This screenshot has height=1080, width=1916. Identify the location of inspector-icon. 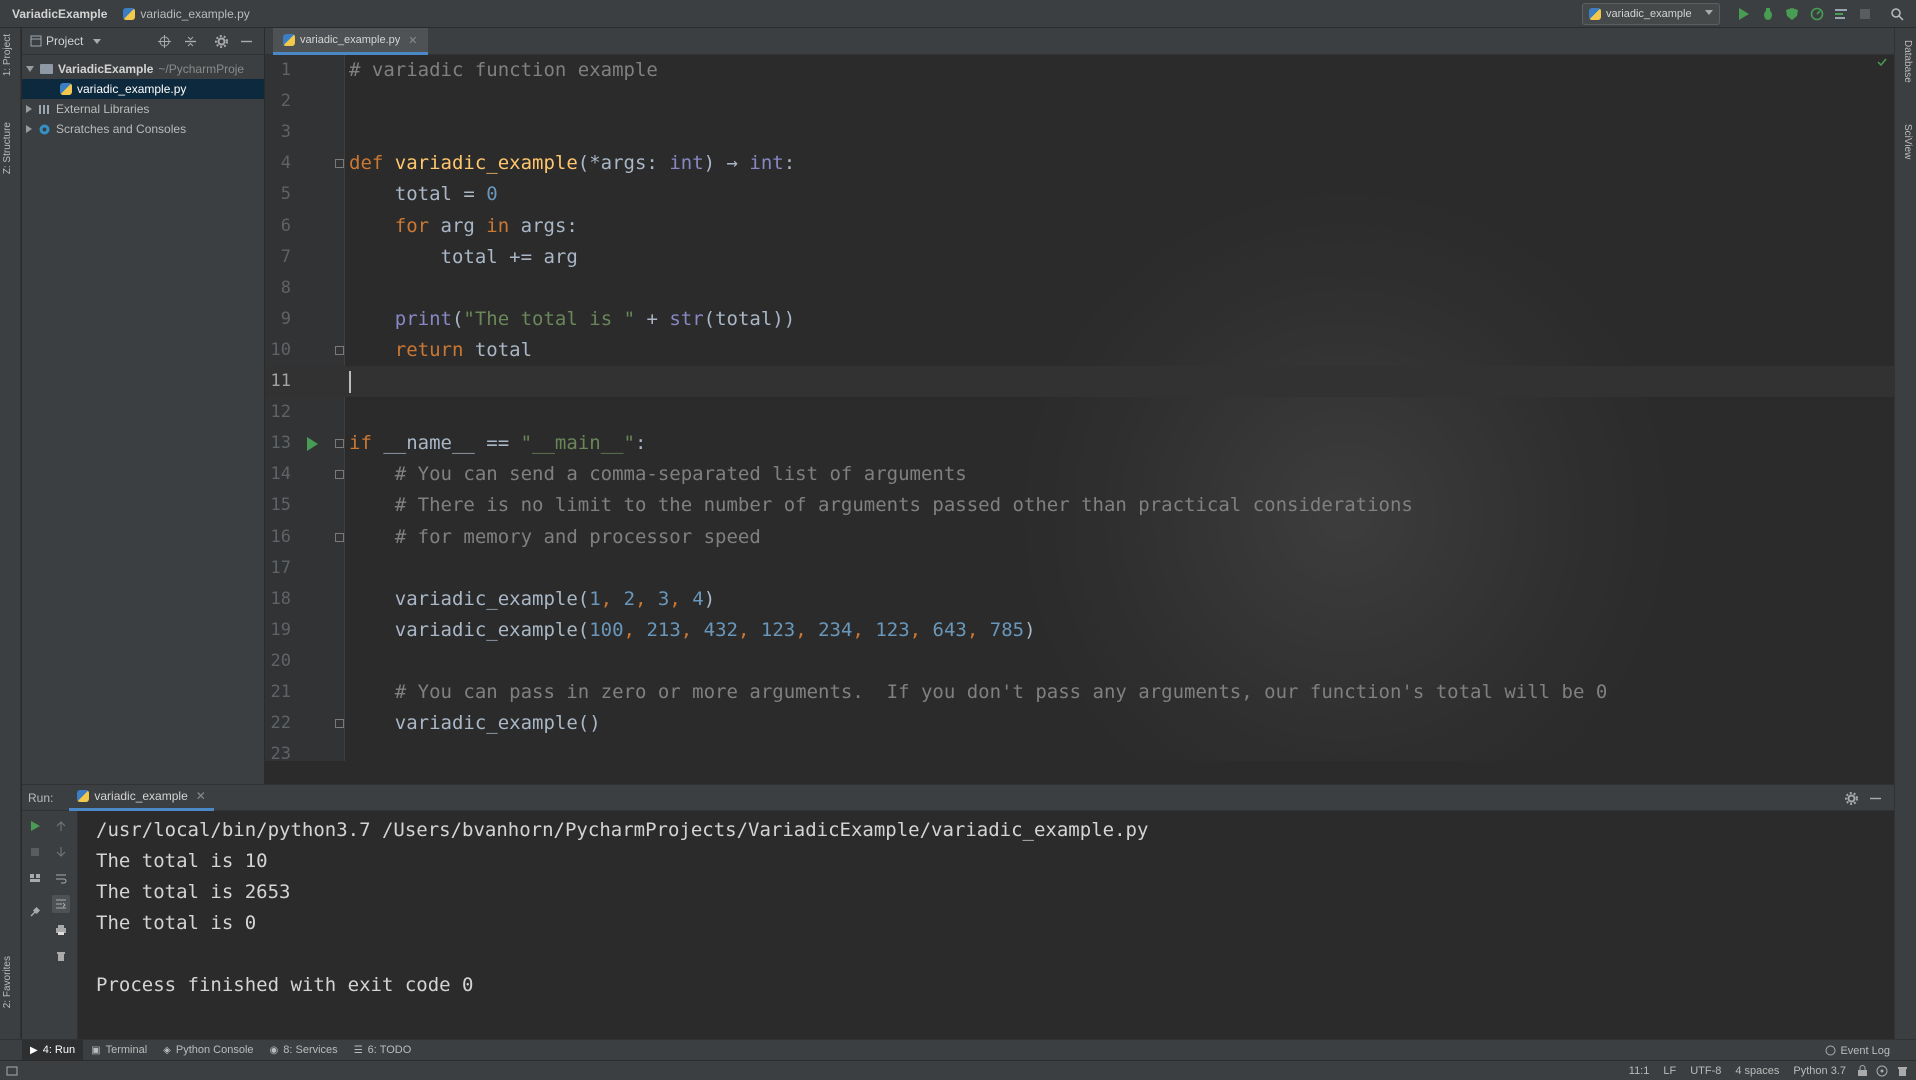
(1882, 1071).